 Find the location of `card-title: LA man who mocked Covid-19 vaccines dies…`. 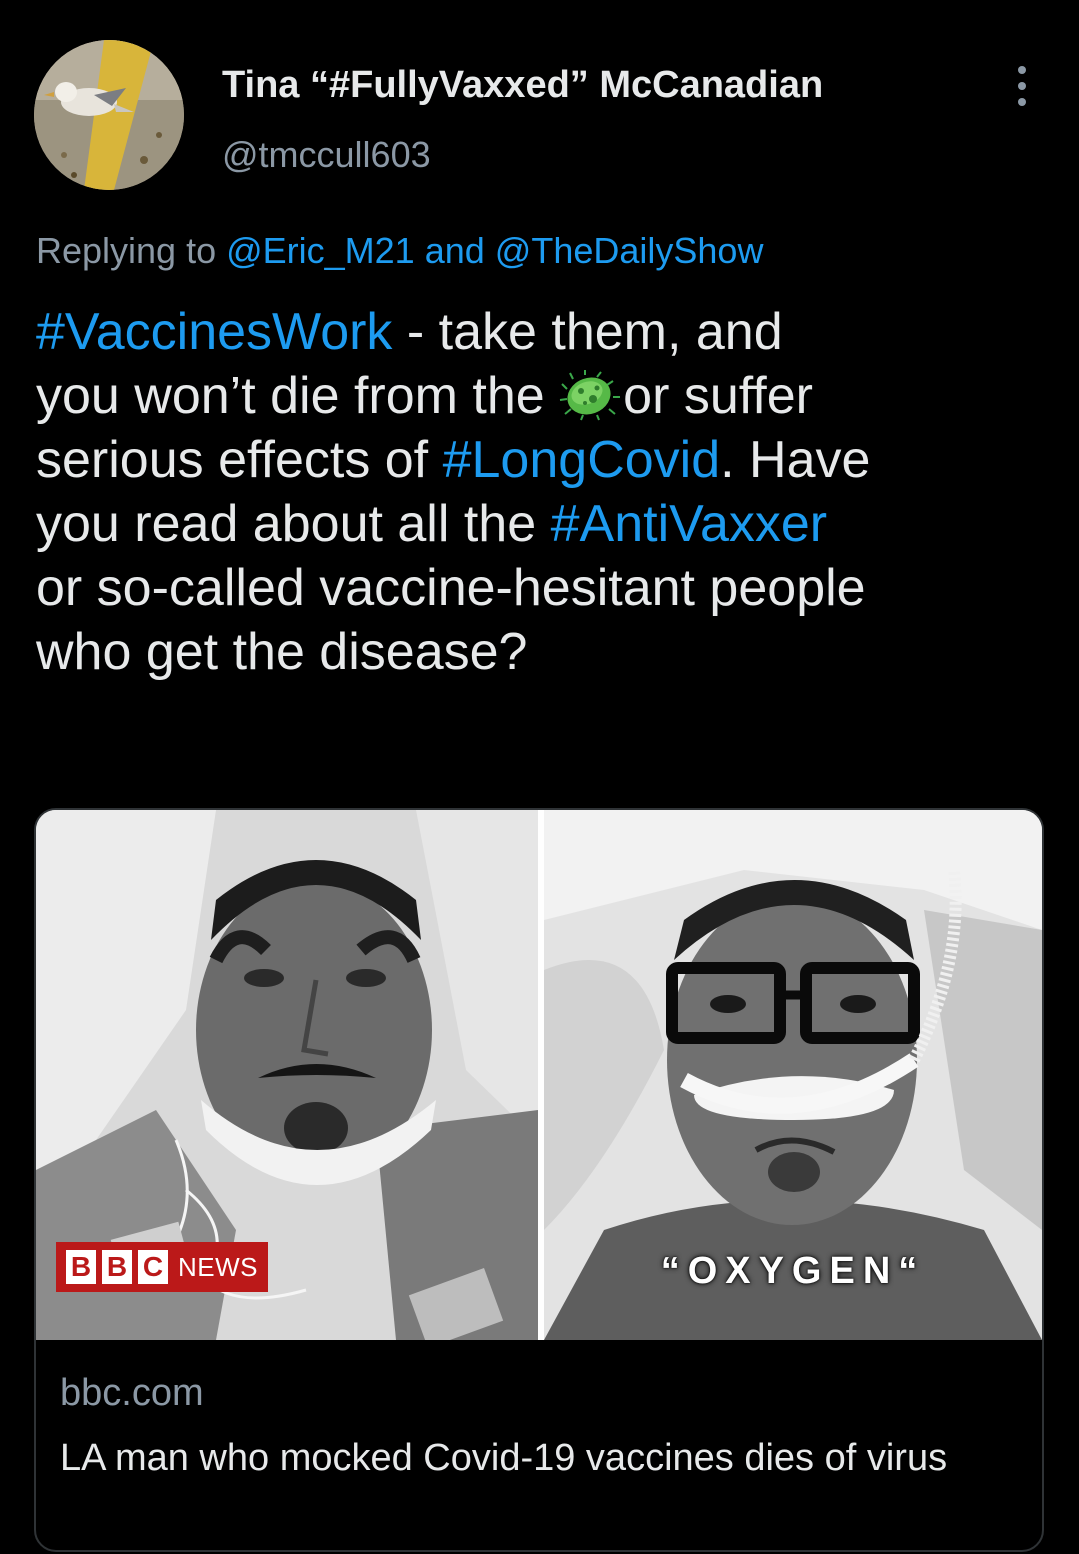

card-title: LA man who mocked Covid-19 vaccines dies… is located at coordinates (504, 1458).